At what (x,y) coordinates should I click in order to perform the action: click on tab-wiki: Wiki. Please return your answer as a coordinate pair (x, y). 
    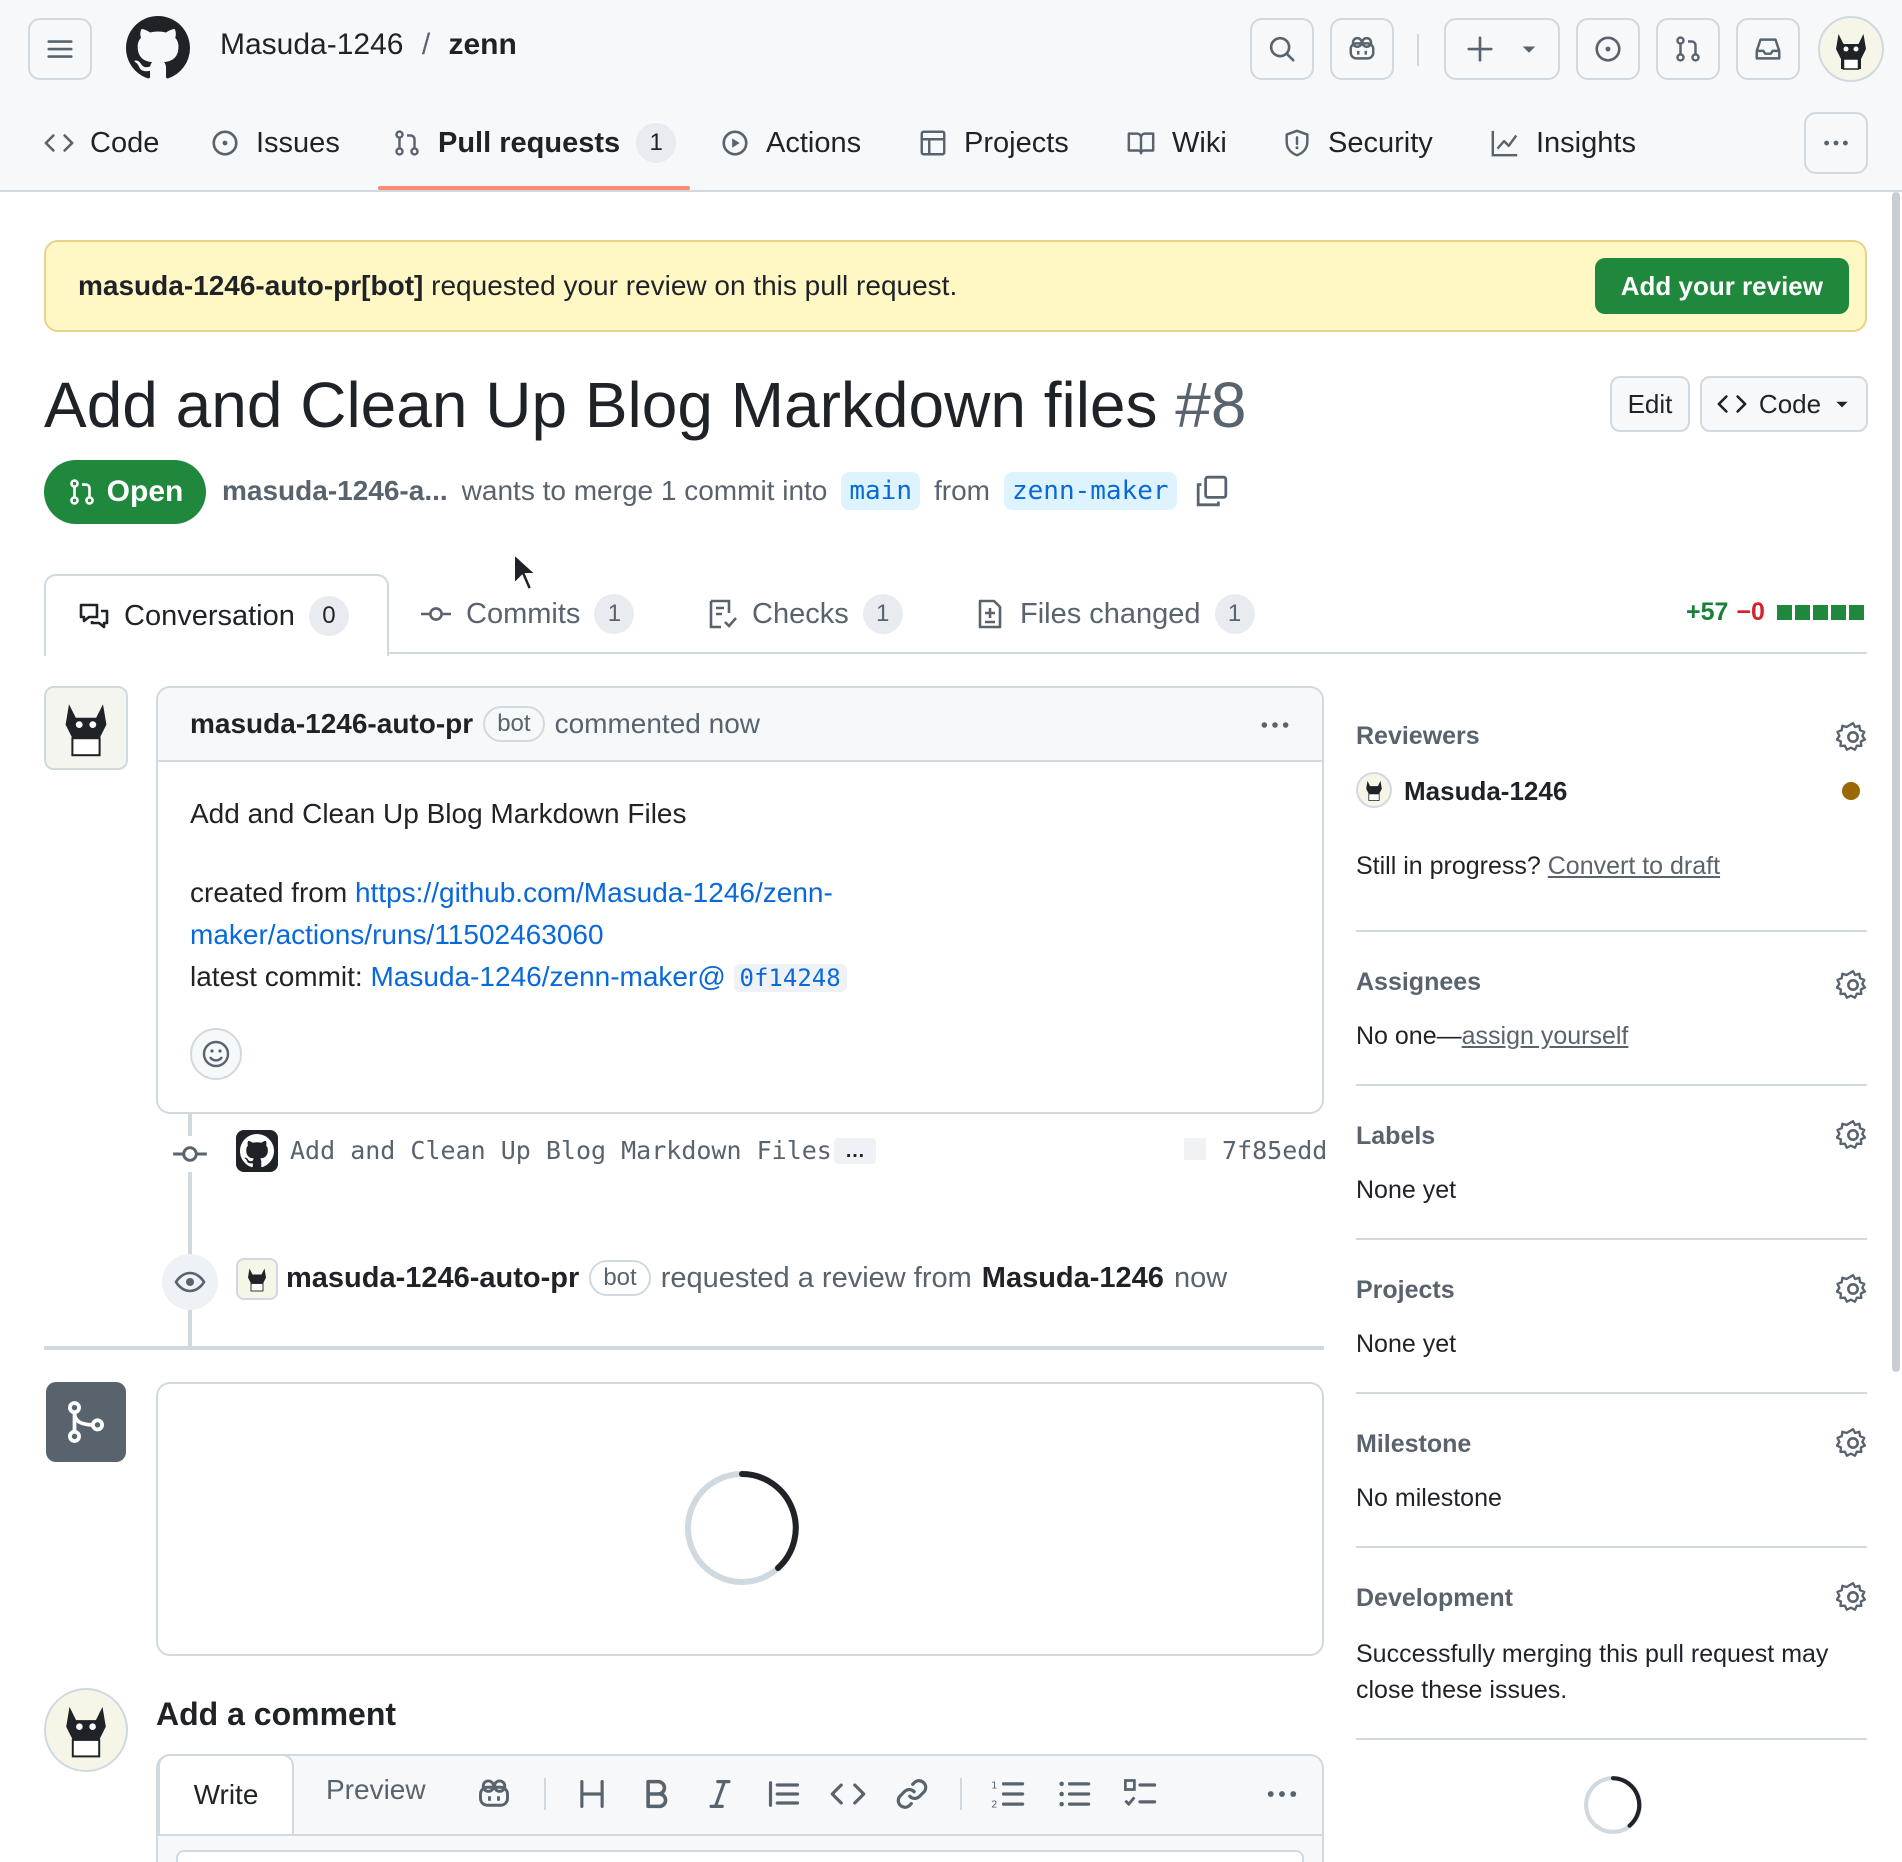
    Looking at the image, I should click on (1176, 143).